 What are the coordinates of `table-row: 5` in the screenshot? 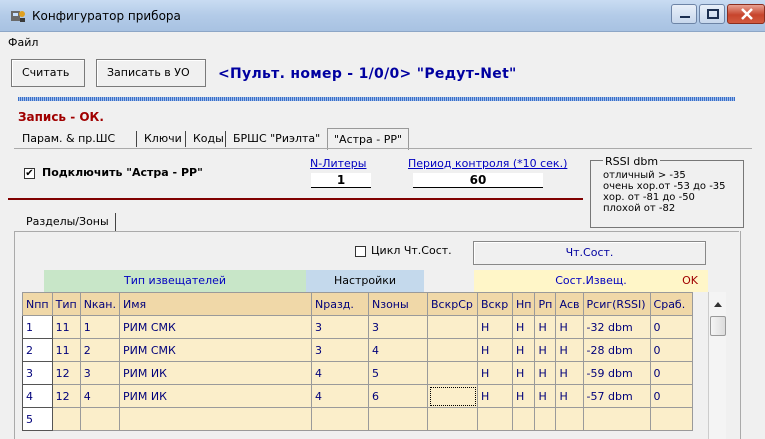 It's located at (357, 419).